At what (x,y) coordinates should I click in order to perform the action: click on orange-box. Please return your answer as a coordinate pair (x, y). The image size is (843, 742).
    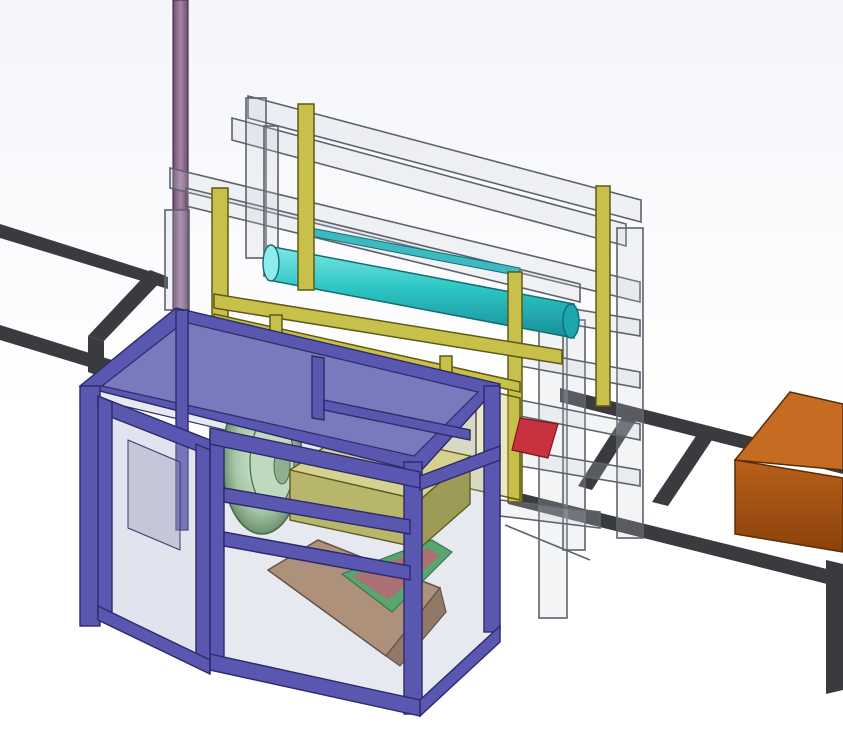
    Looking at the image, I should click on (788, 472).